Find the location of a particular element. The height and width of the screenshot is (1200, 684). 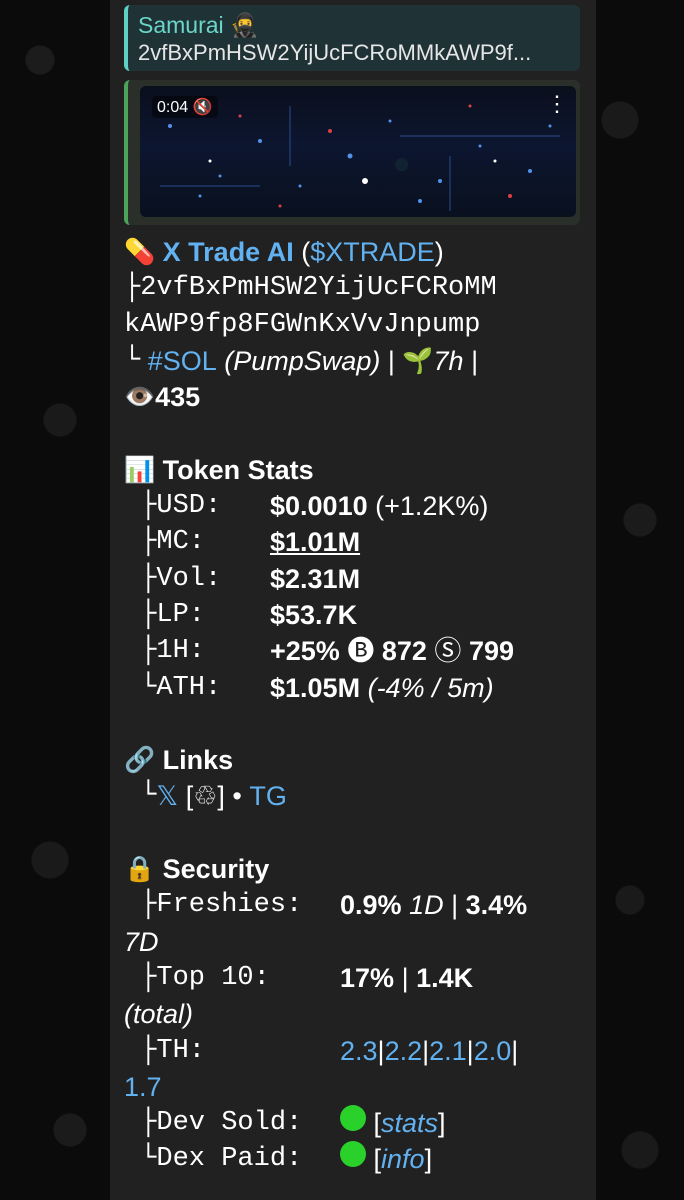

address-line-2: kAWP9fp8FGWnKxVvJnpump is located at coordinates (352, 325).